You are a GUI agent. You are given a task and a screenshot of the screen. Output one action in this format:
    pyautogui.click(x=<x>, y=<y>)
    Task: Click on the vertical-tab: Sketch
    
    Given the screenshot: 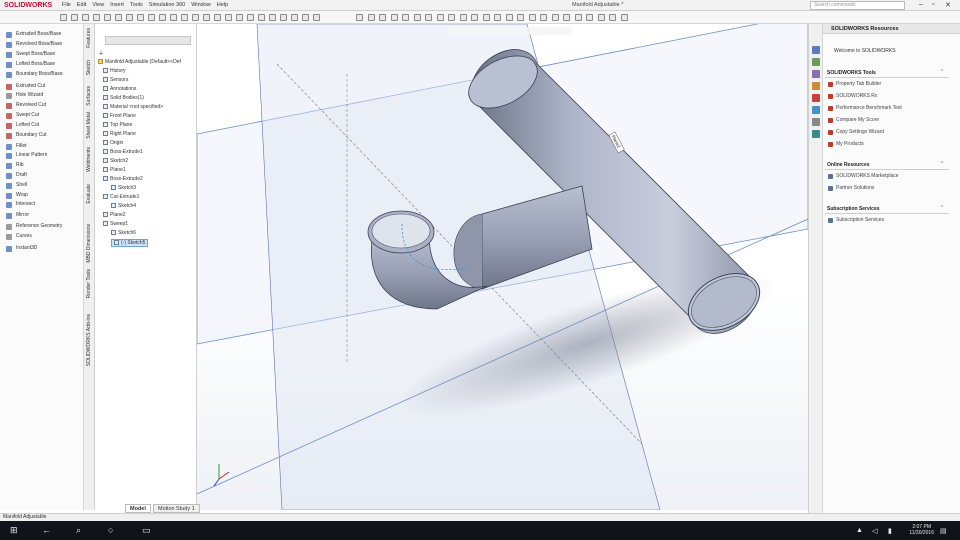 What is the action you would take?
    pyautogui.click(x=90, y=67)
    